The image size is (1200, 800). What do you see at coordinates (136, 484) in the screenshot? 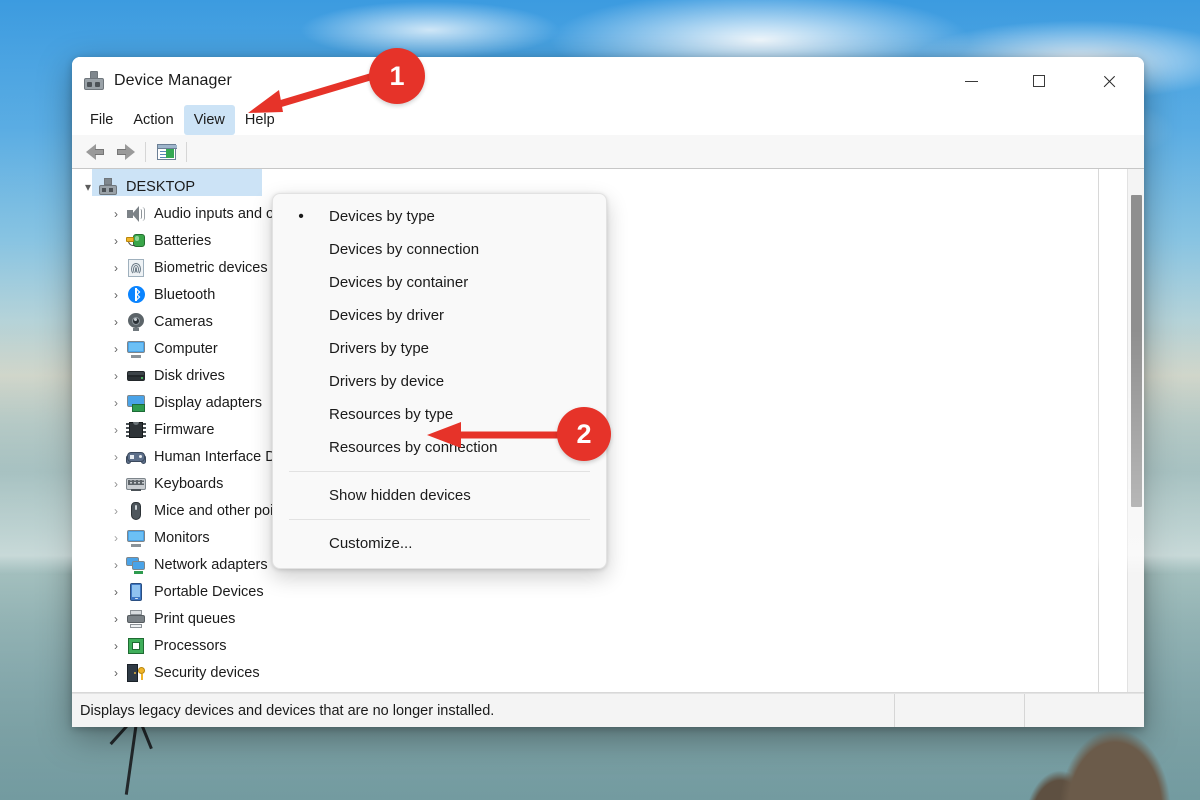
I see `keyboard-icon` at bounding box center [136, 484].